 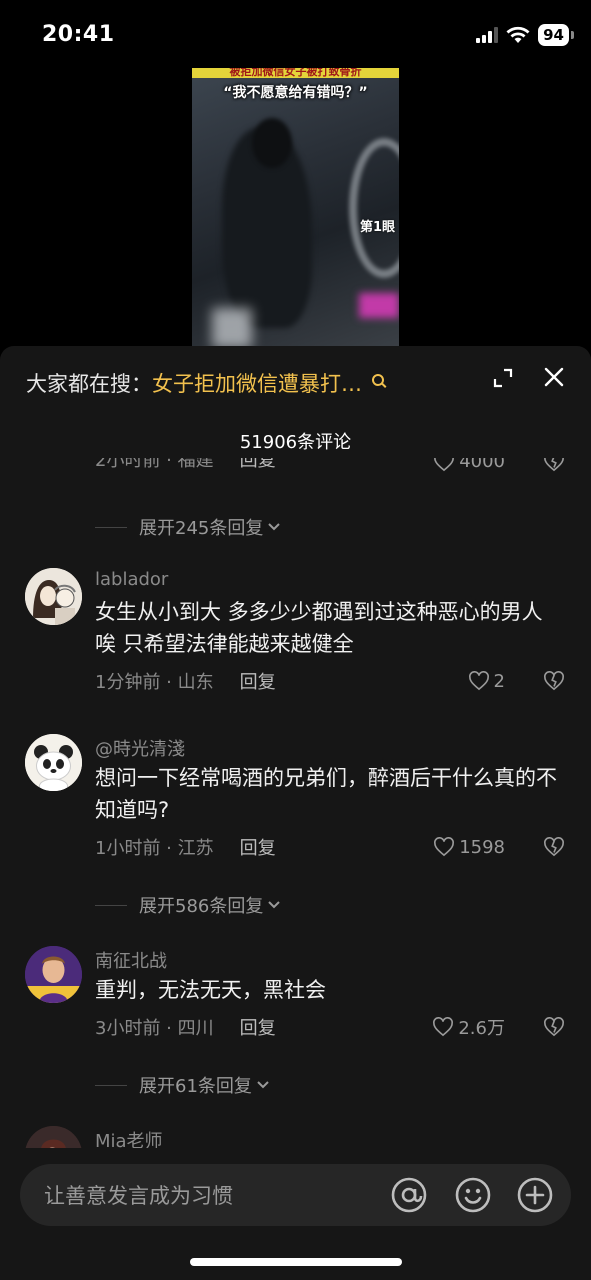 I want to click on like-count: 2.6万, so click(x=481, y=1028).